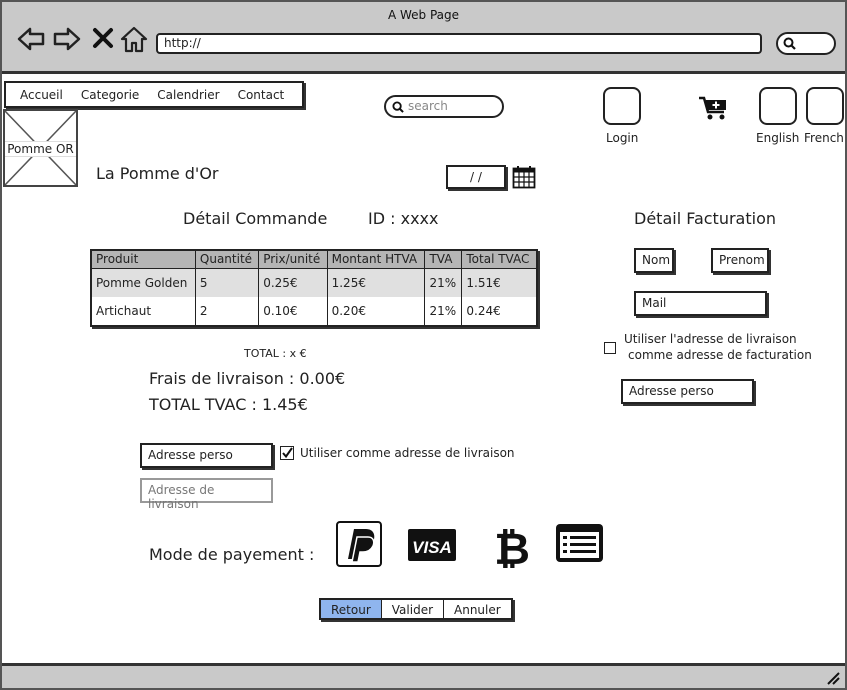 The width and height of the screenshot is (847, 690). What do you see at coordinates (226, 259) in the screenshot?
I see `col-quantite: Quantité` at bounding box center [226, 259].